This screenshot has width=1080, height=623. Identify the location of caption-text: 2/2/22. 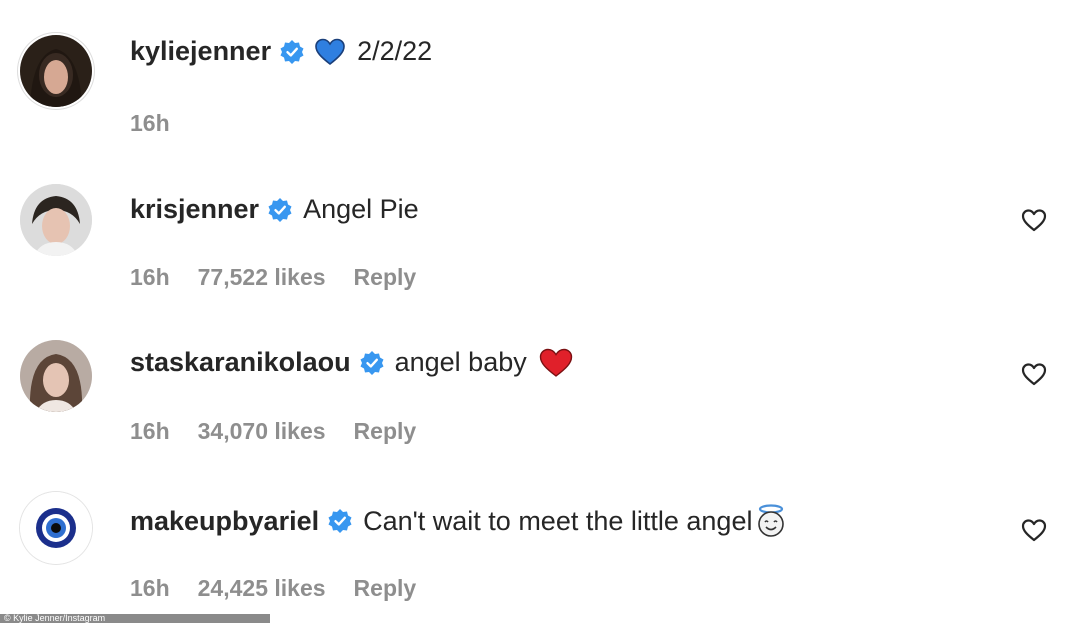
(395, 51).